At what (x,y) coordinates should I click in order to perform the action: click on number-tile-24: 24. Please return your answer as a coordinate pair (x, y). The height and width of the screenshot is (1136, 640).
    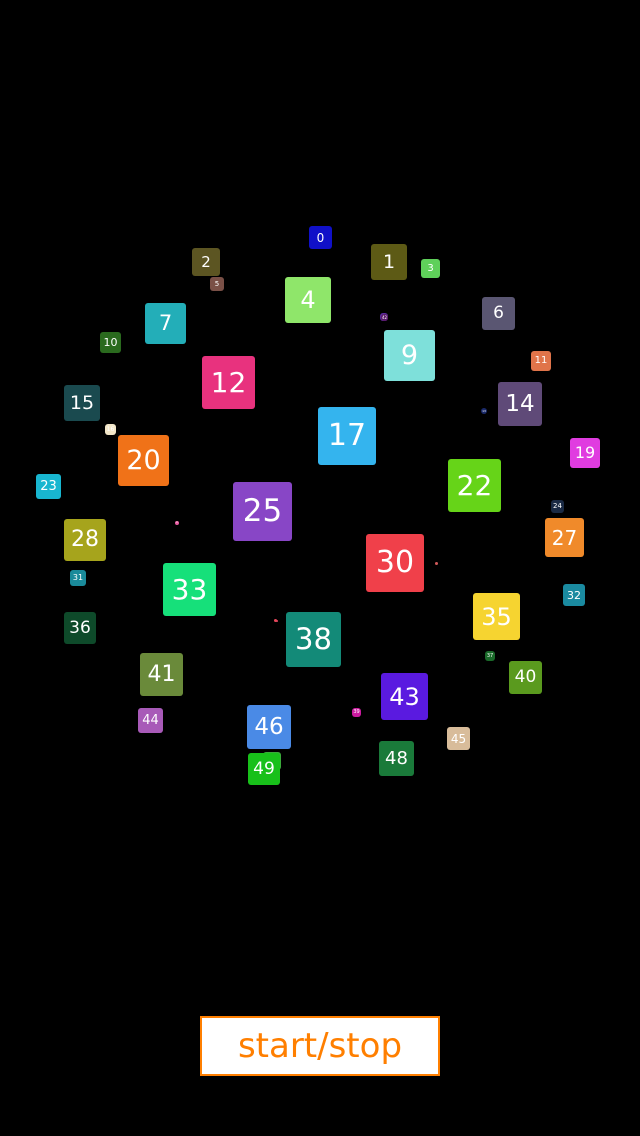
    Looking at the image, I should click on (557, 506).